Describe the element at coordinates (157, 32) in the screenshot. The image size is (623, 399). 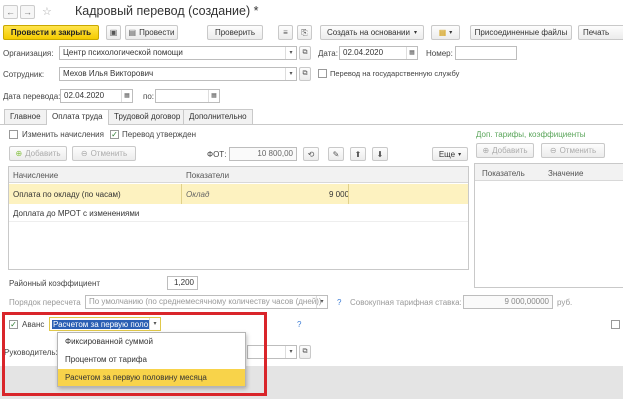
I see `post-label: Провести` at that location.